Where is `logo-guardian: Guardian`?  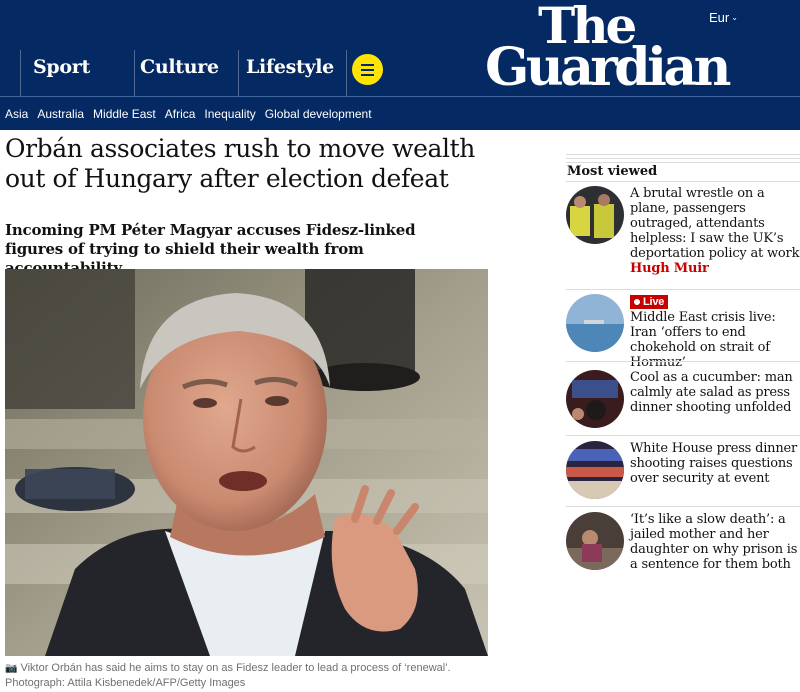 logo-guardian: Guardian is located at coordinates (608, 68).